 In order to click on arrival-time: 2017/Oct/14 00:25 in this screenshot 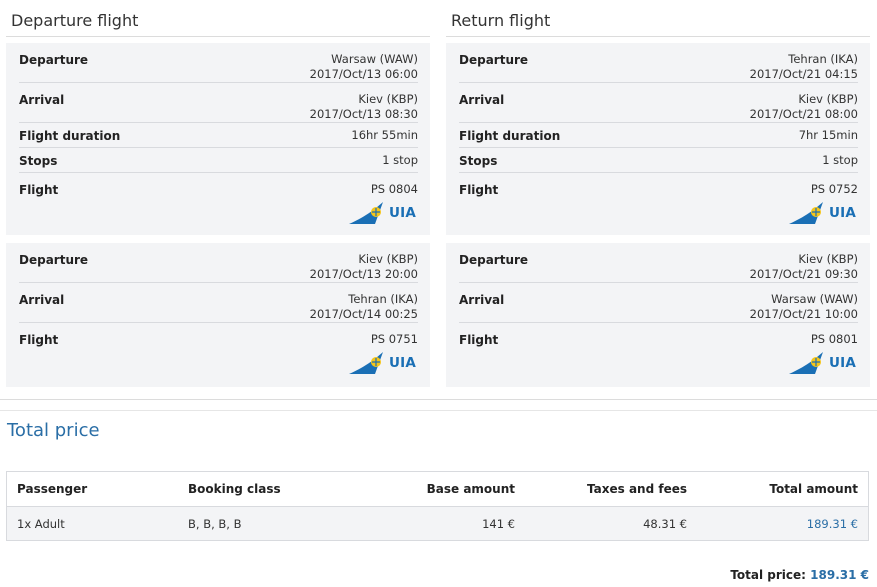, I will do `click(363, 314)`.